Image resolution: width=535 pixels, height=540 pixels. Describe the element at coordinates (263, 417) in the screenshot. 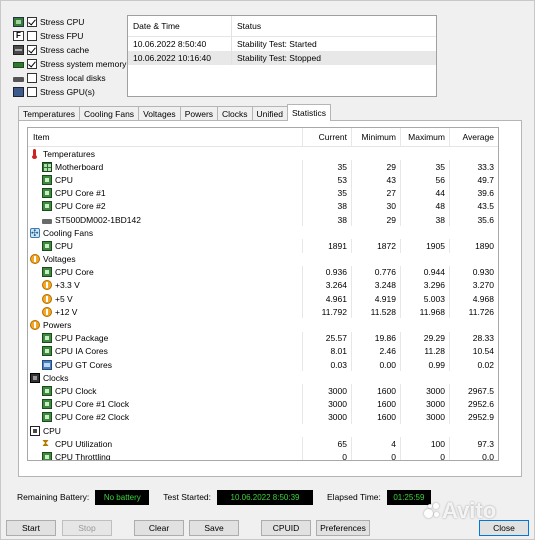

I see `sensor-row: CPU Core #2 Clock 3000 1600 3000 2952.9` at that location.